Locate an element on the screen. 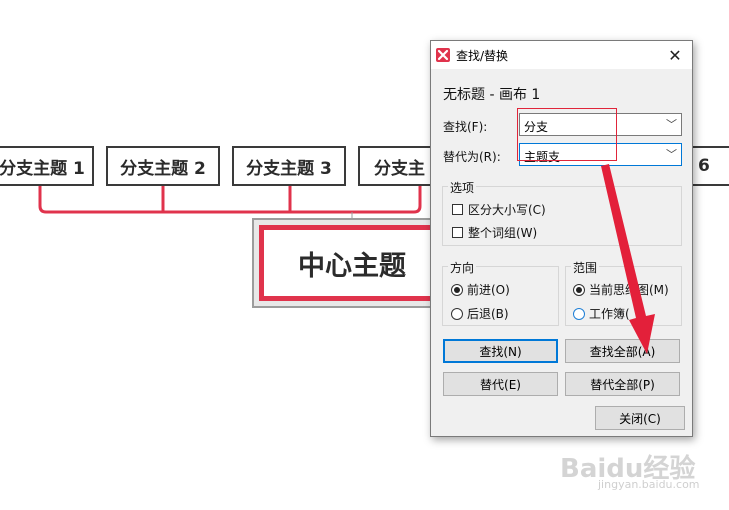 This screenshot has width=729, height=510. find-button: 查找(N) is located at coordinates (500, 351).